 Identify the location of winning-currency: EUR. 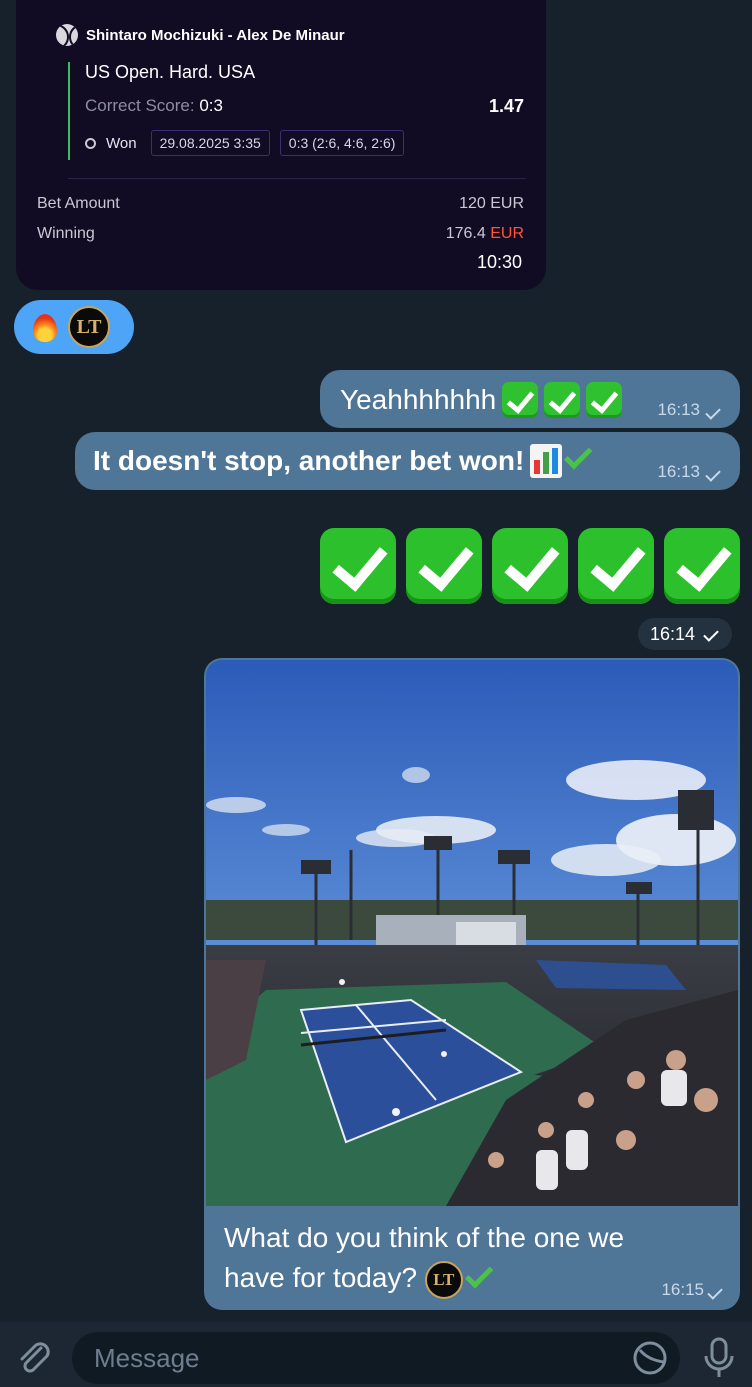
(507, 233).